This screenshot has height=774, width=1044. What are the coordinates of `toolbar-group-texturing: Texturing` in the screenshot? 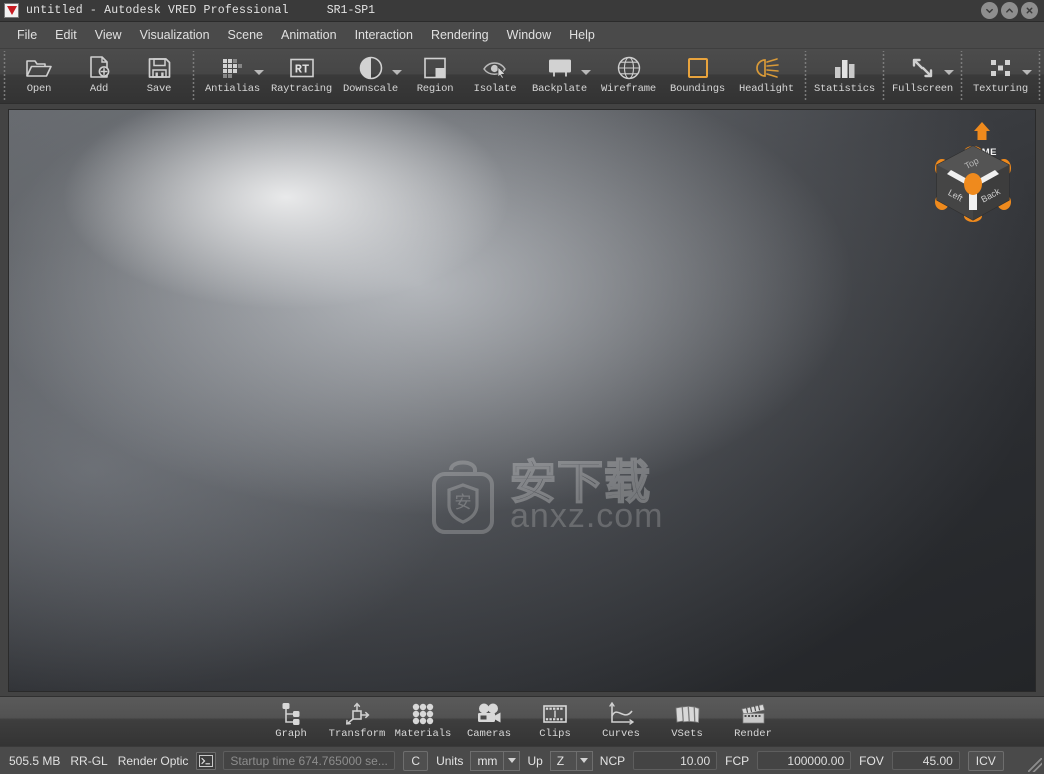 It's located at (1000, 76).